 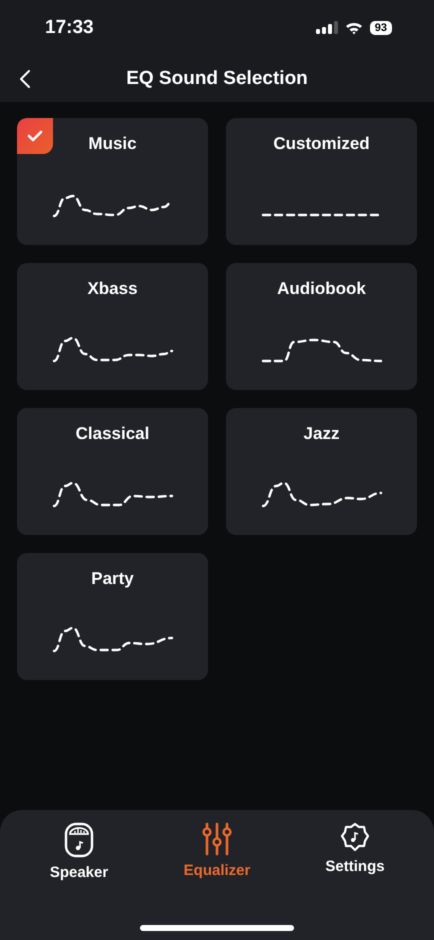 I want to click on speaker-icon, so click(x=79, y=840).